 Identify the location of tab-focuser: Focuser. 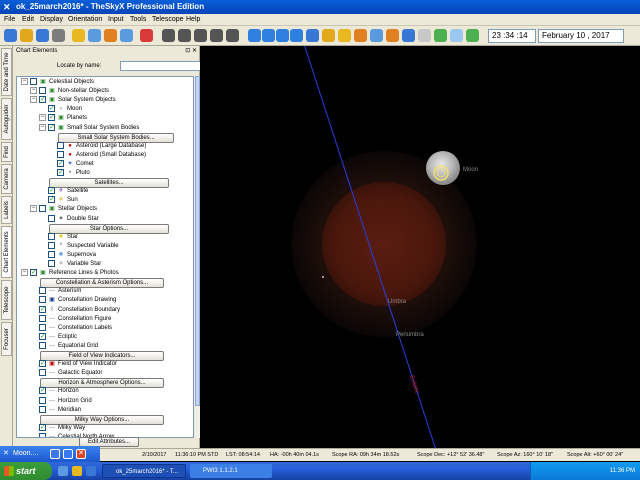
(6, 339).